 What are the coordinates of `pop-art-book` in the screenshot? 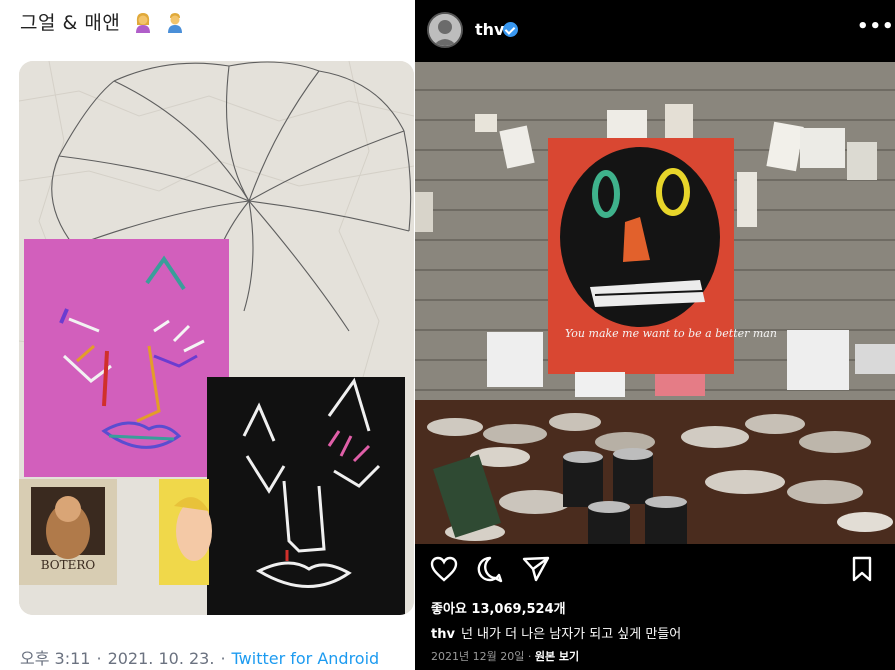 It's located at (185, 532).